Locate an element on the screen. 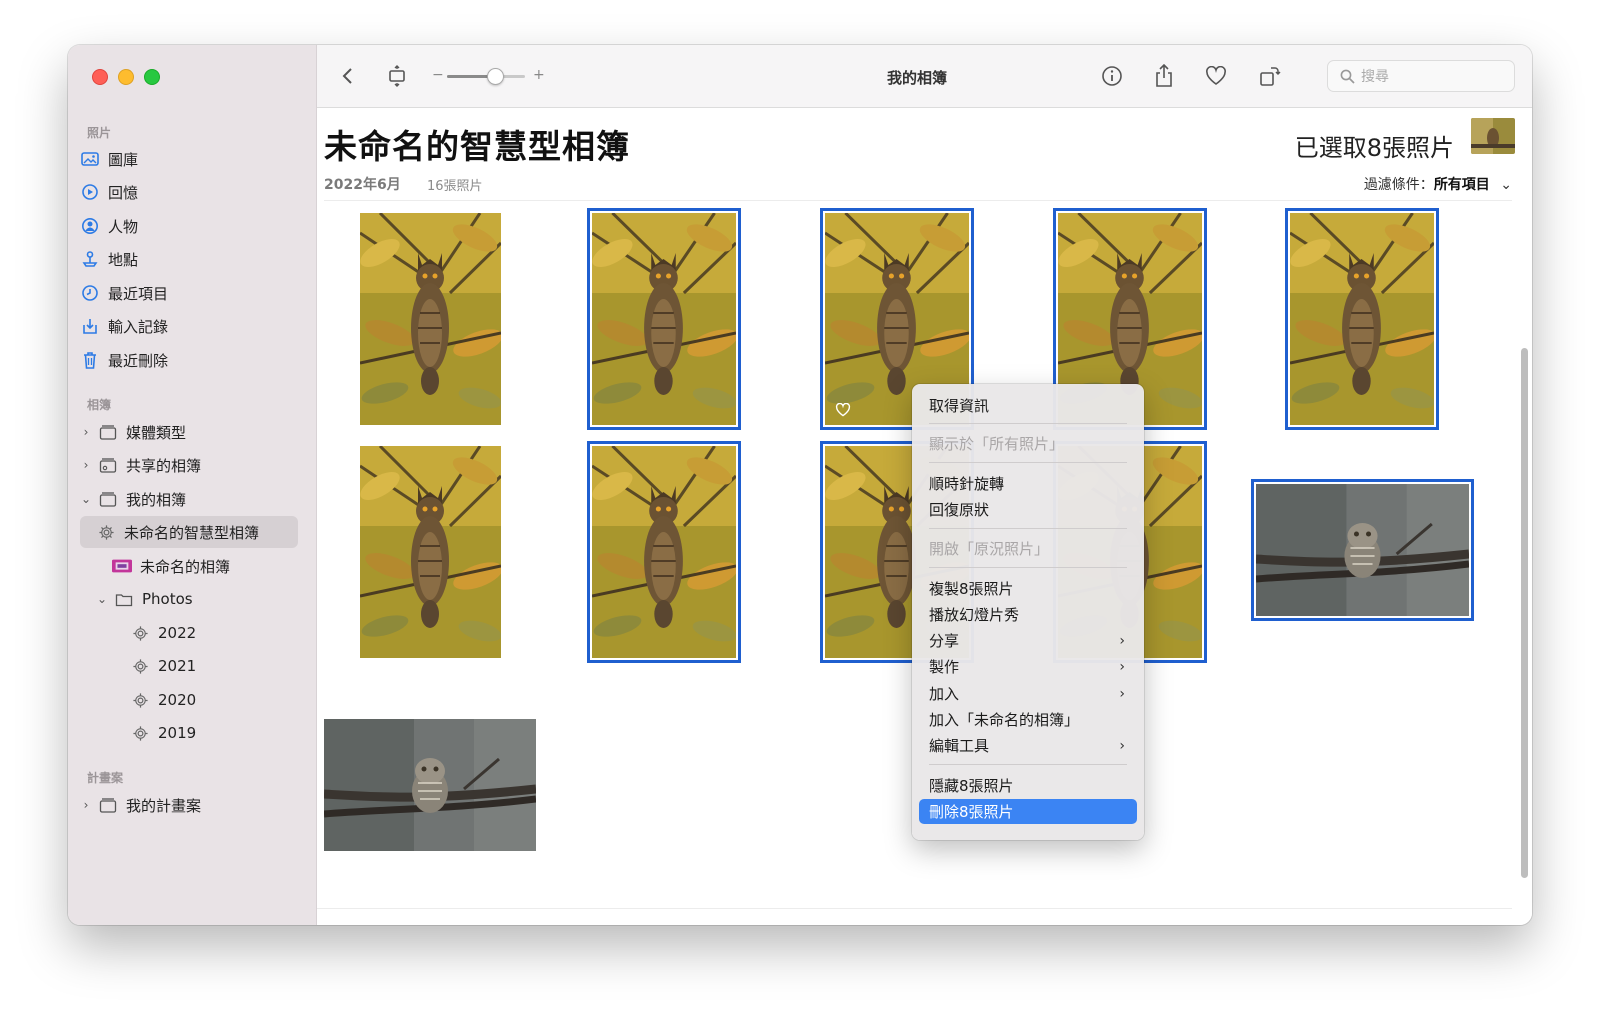 This screenshot has width=1600, height=1015. info-button is located at coordinates (1112, 76).